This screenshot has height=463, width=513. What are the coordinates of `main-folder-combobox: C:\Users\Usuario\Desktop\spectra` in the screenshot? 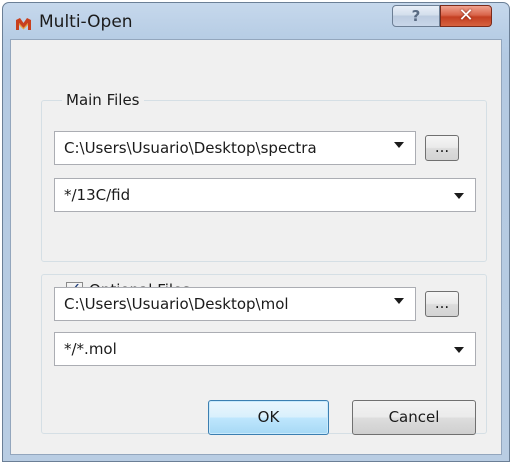 It's located at (235, 148).